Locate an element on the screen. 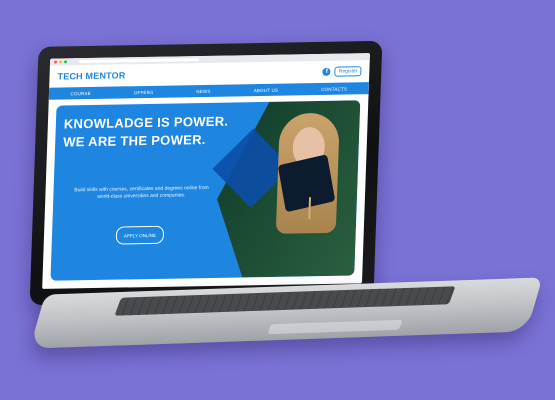 The height and width of the screenshot is (400, 555). register-button: Register is located at coordinates (348, 71).